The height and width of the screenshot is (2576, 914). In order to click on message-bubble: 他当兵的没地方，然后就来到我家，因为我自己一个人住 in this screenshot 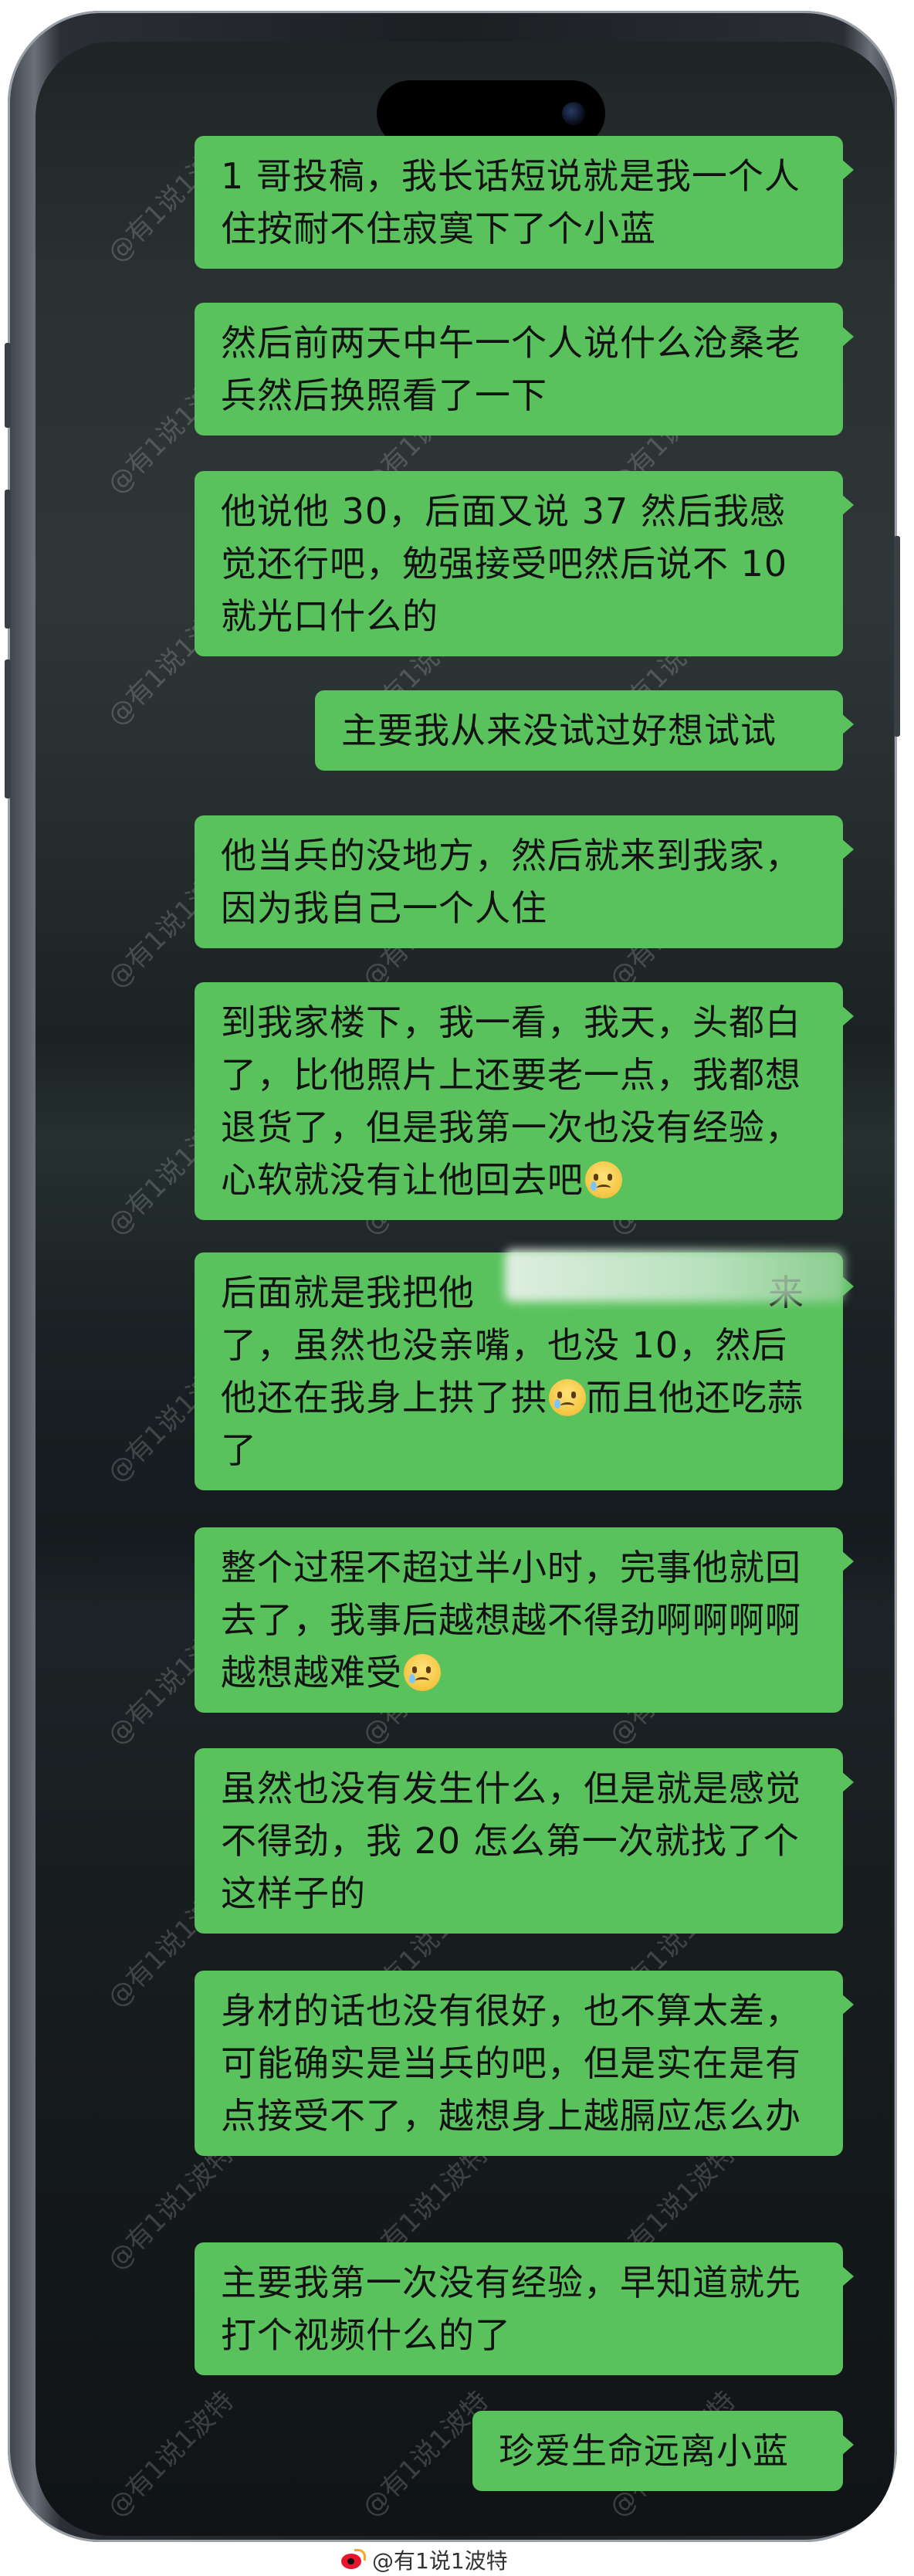, I will do `click(524, 881)`.